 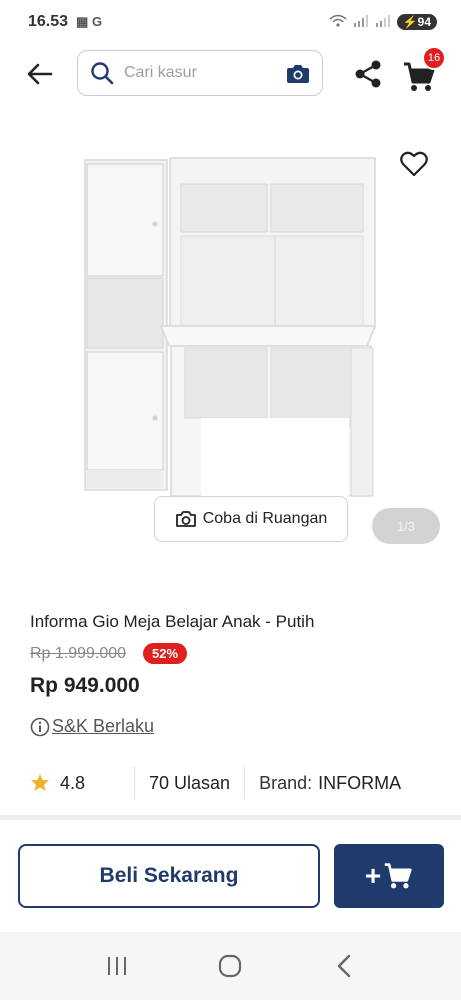 What do you see at coordinates (40, 726) in the screenshot?
I see `info-icon` at bounding box center [40, 726].